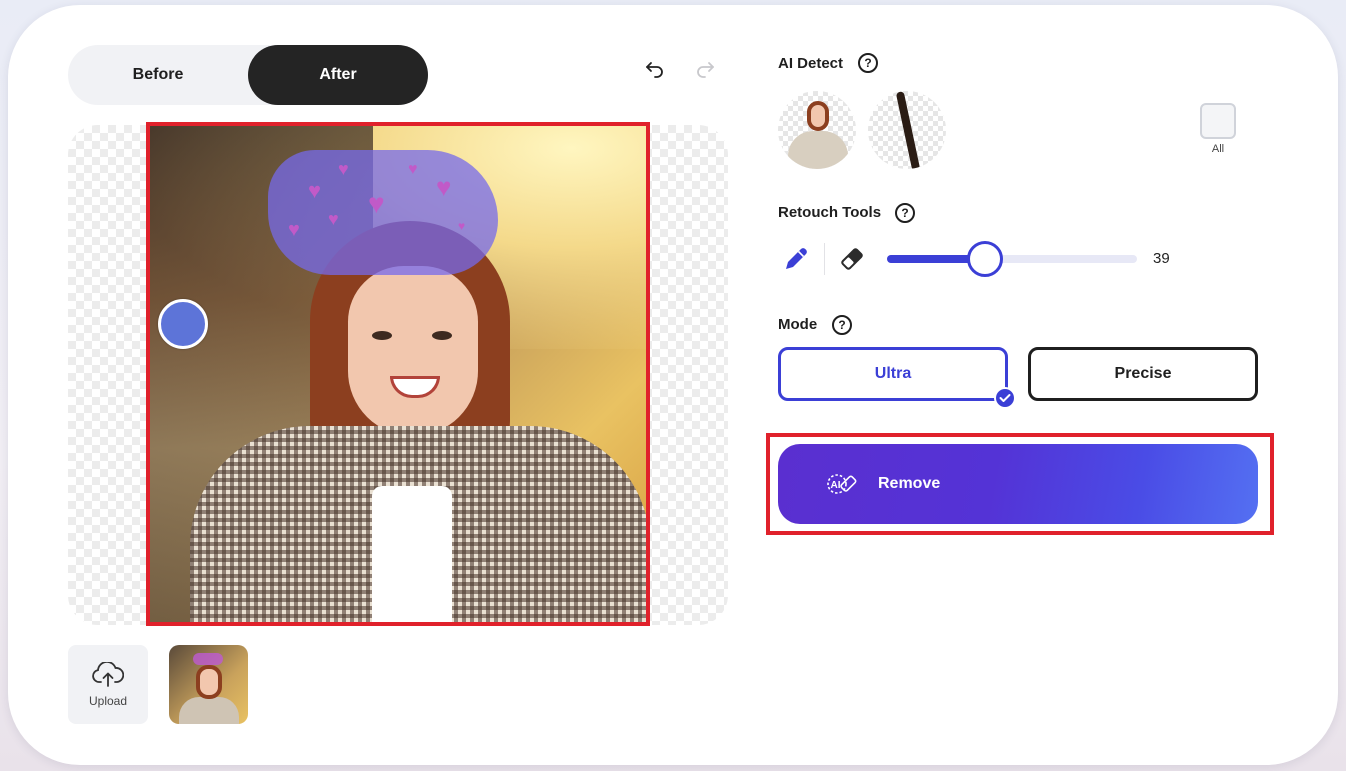  What do you see at coordinates (1218, 149) in the screenshot?
I see `select-all-label: All` at bounding box center [1218, 149].